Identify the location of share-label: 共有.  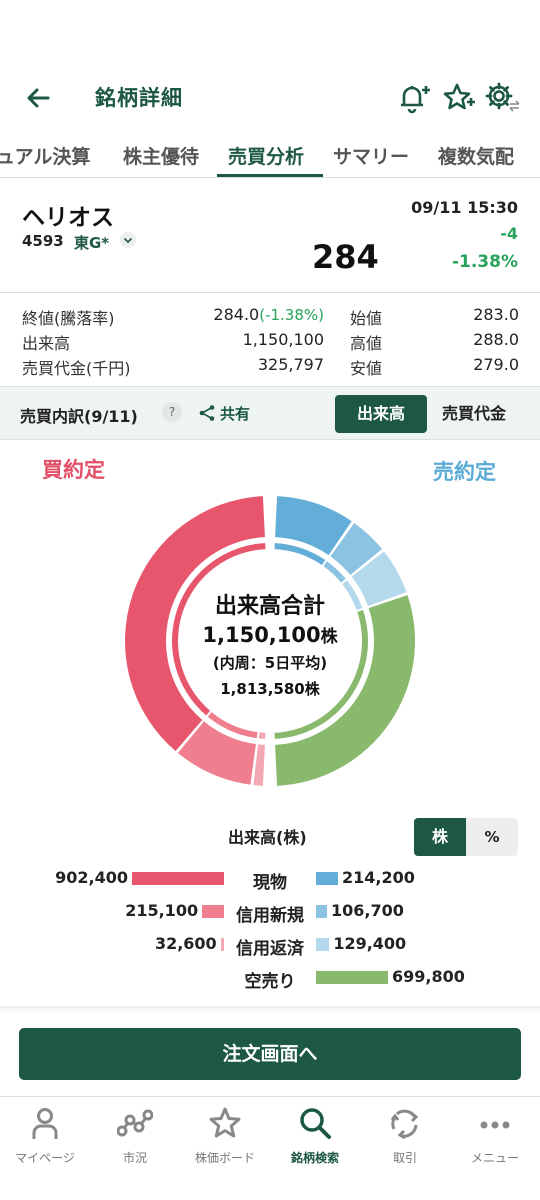
(235, 414).